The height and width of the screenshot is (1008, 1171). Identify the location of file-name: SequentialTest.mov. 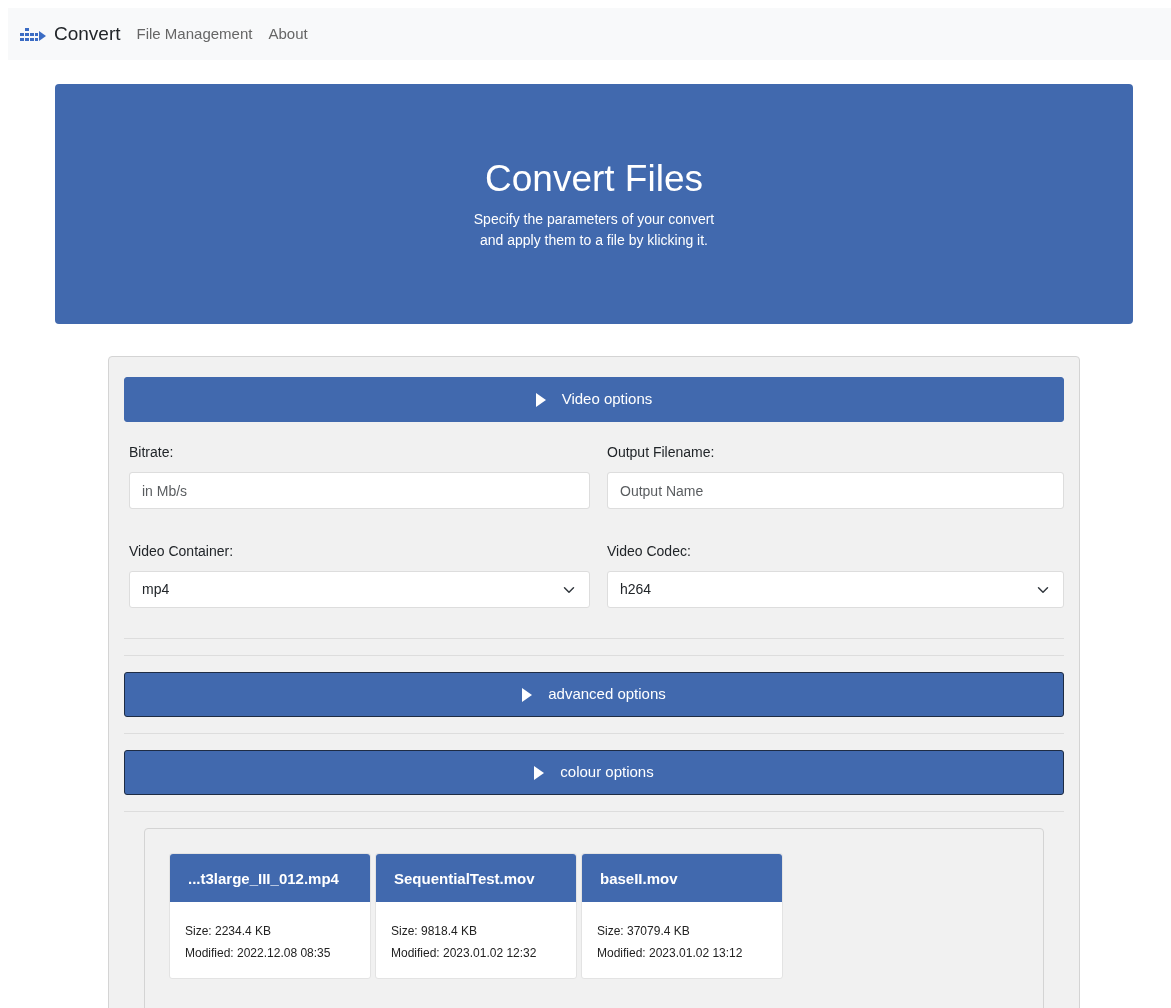
(476, 878).